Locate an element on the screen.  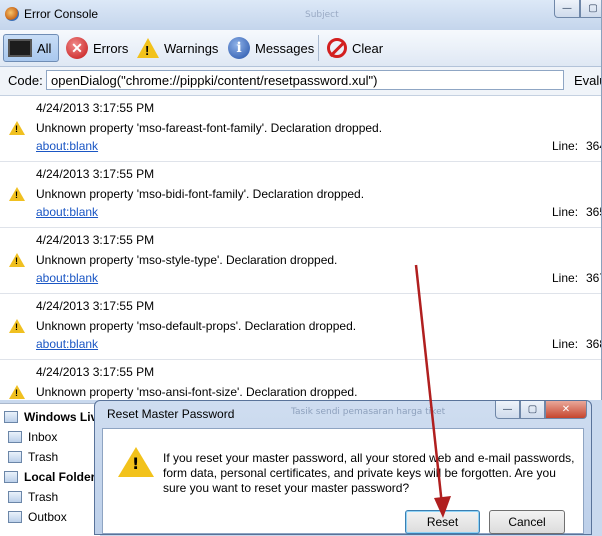
folder-outbox: Outbox is located at coordinates (37, 517).